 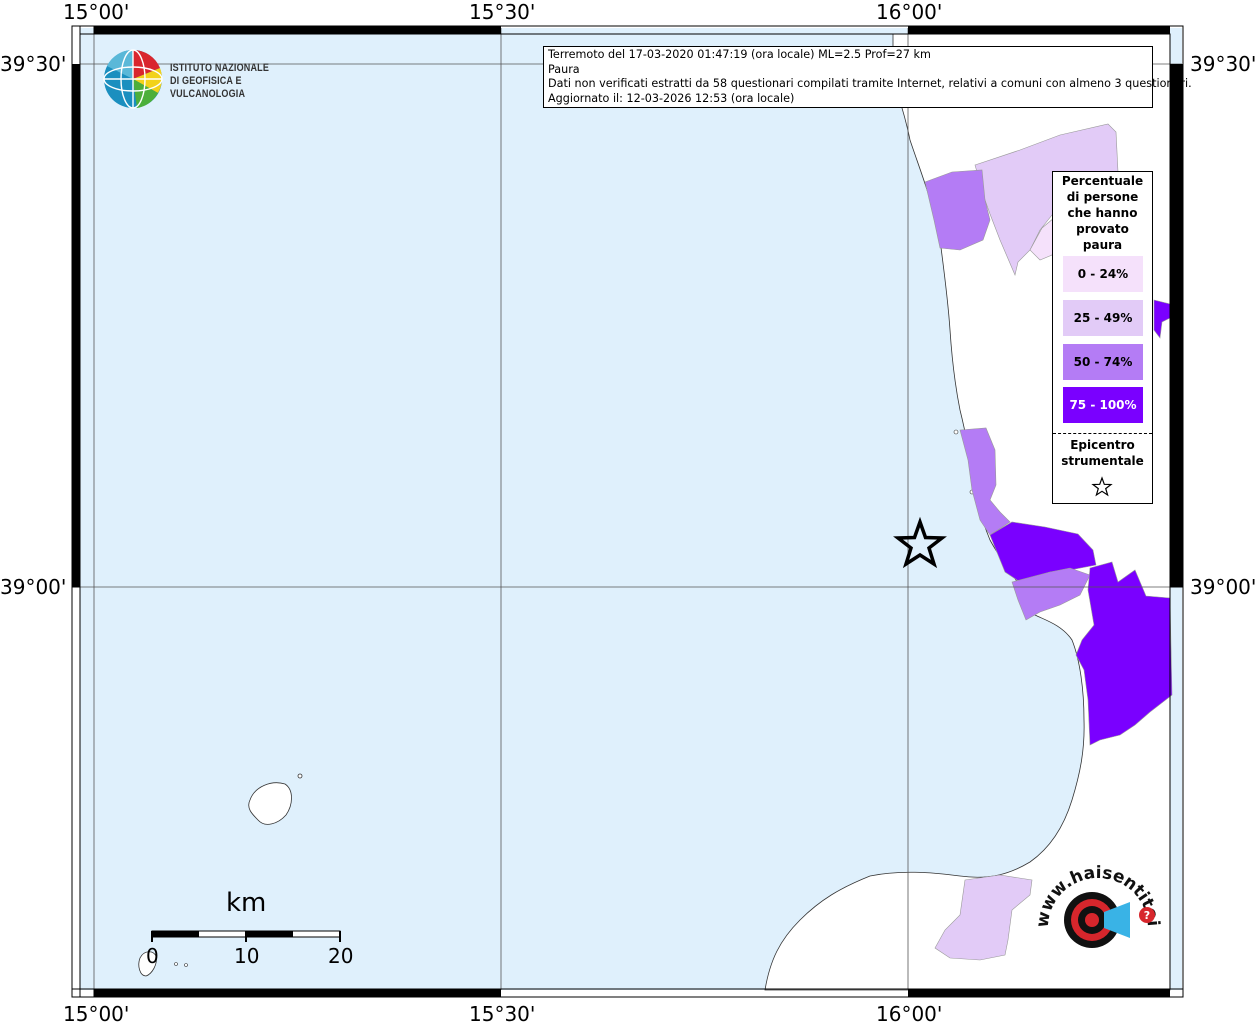 I want to click on legend-class-50-74: 50 - 74%, so click(x=1103, y=362).